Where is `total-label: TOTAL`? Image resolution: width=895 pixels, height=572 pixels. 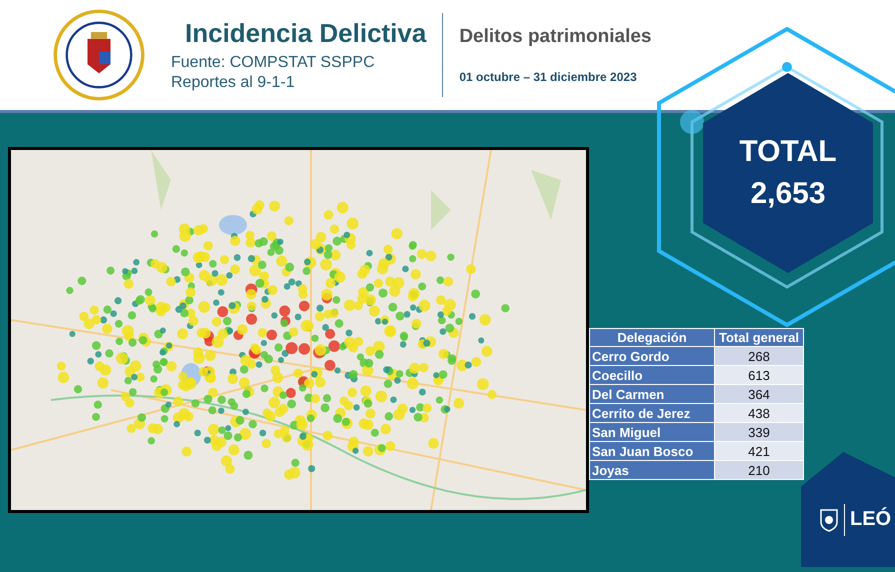
total-label: TOTAL is located at coordinates (788, 152).